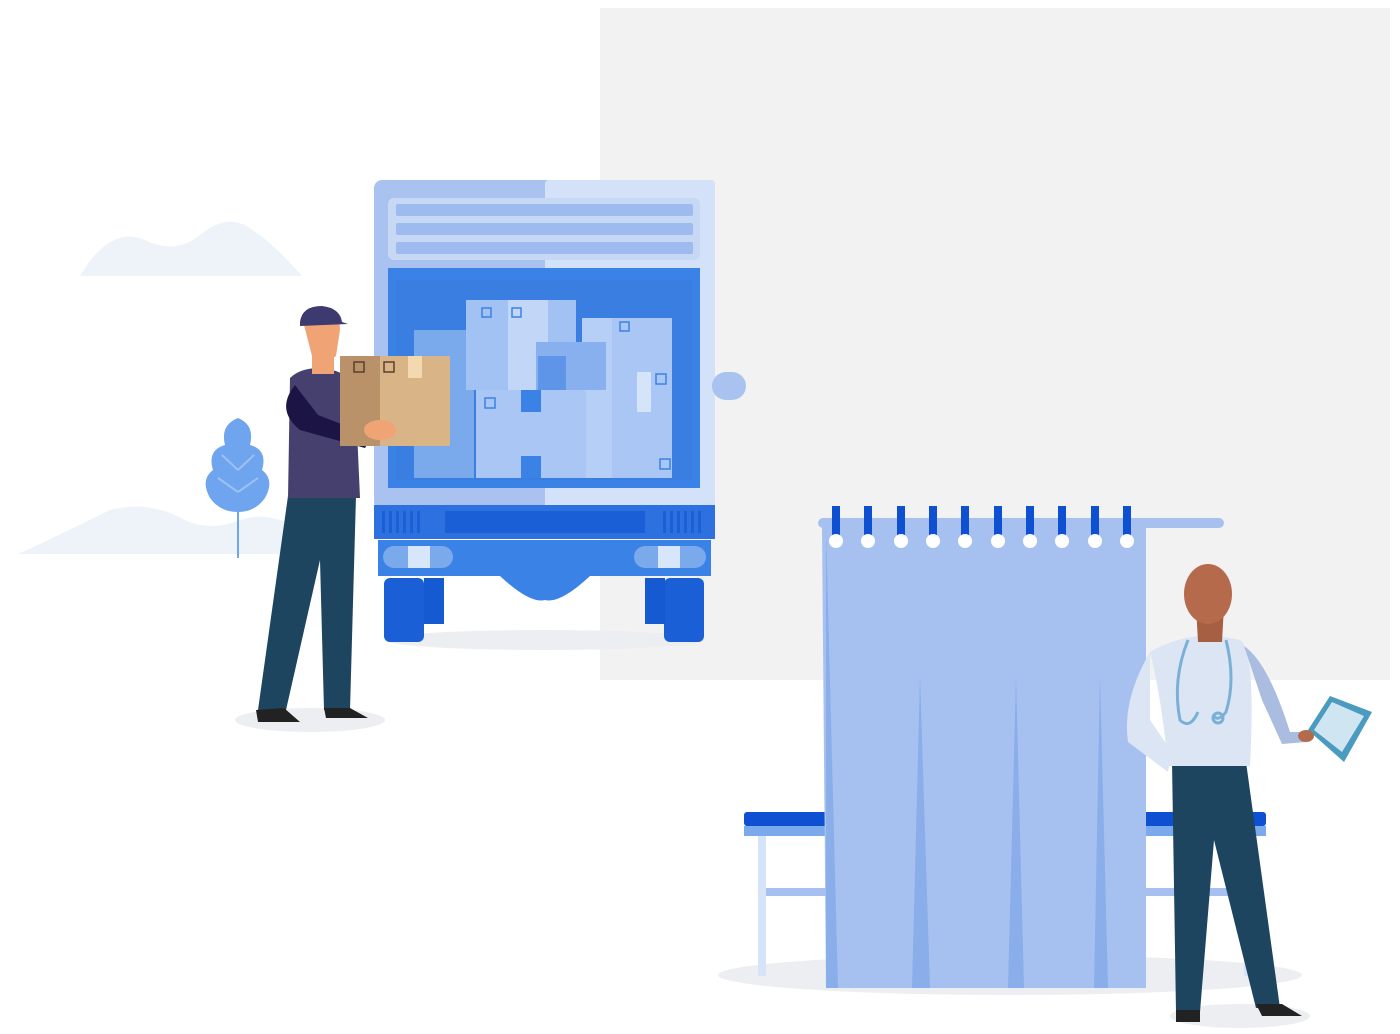  I want to click on truck-shadow, so click(545, 640).